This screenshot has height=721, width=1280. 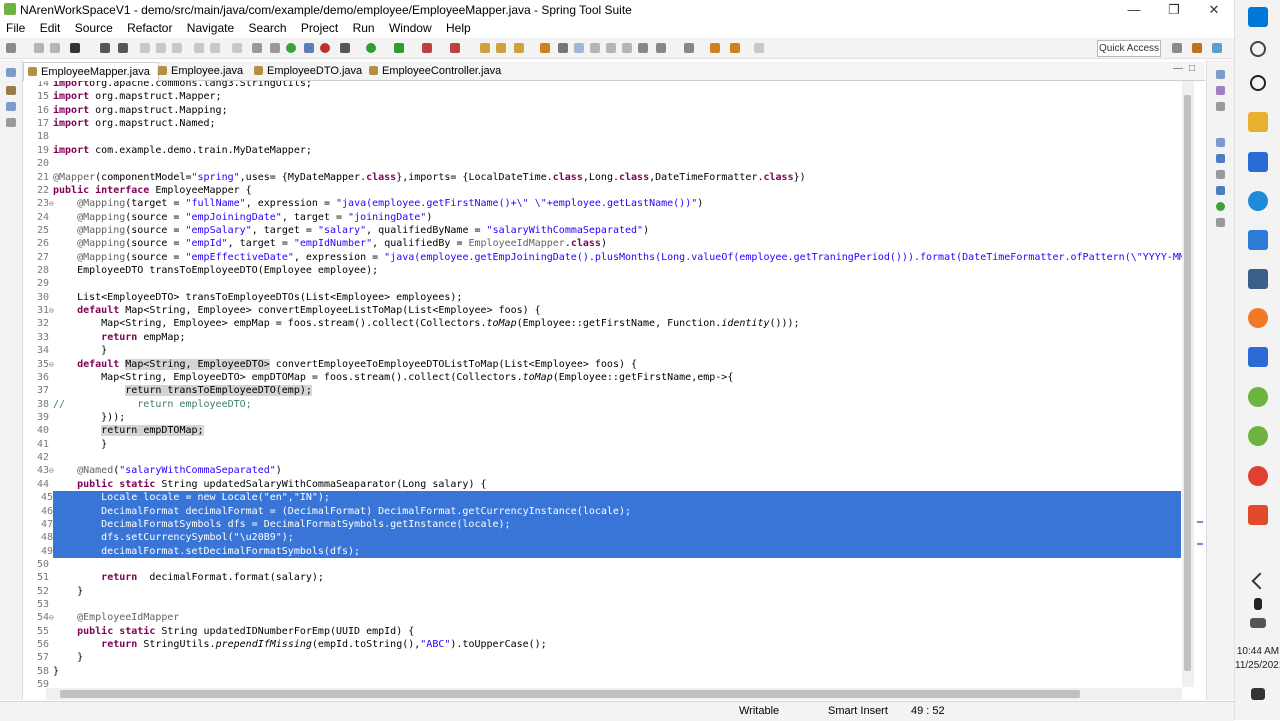 I want to click on step-into-icon, so click(x=199, y=48).